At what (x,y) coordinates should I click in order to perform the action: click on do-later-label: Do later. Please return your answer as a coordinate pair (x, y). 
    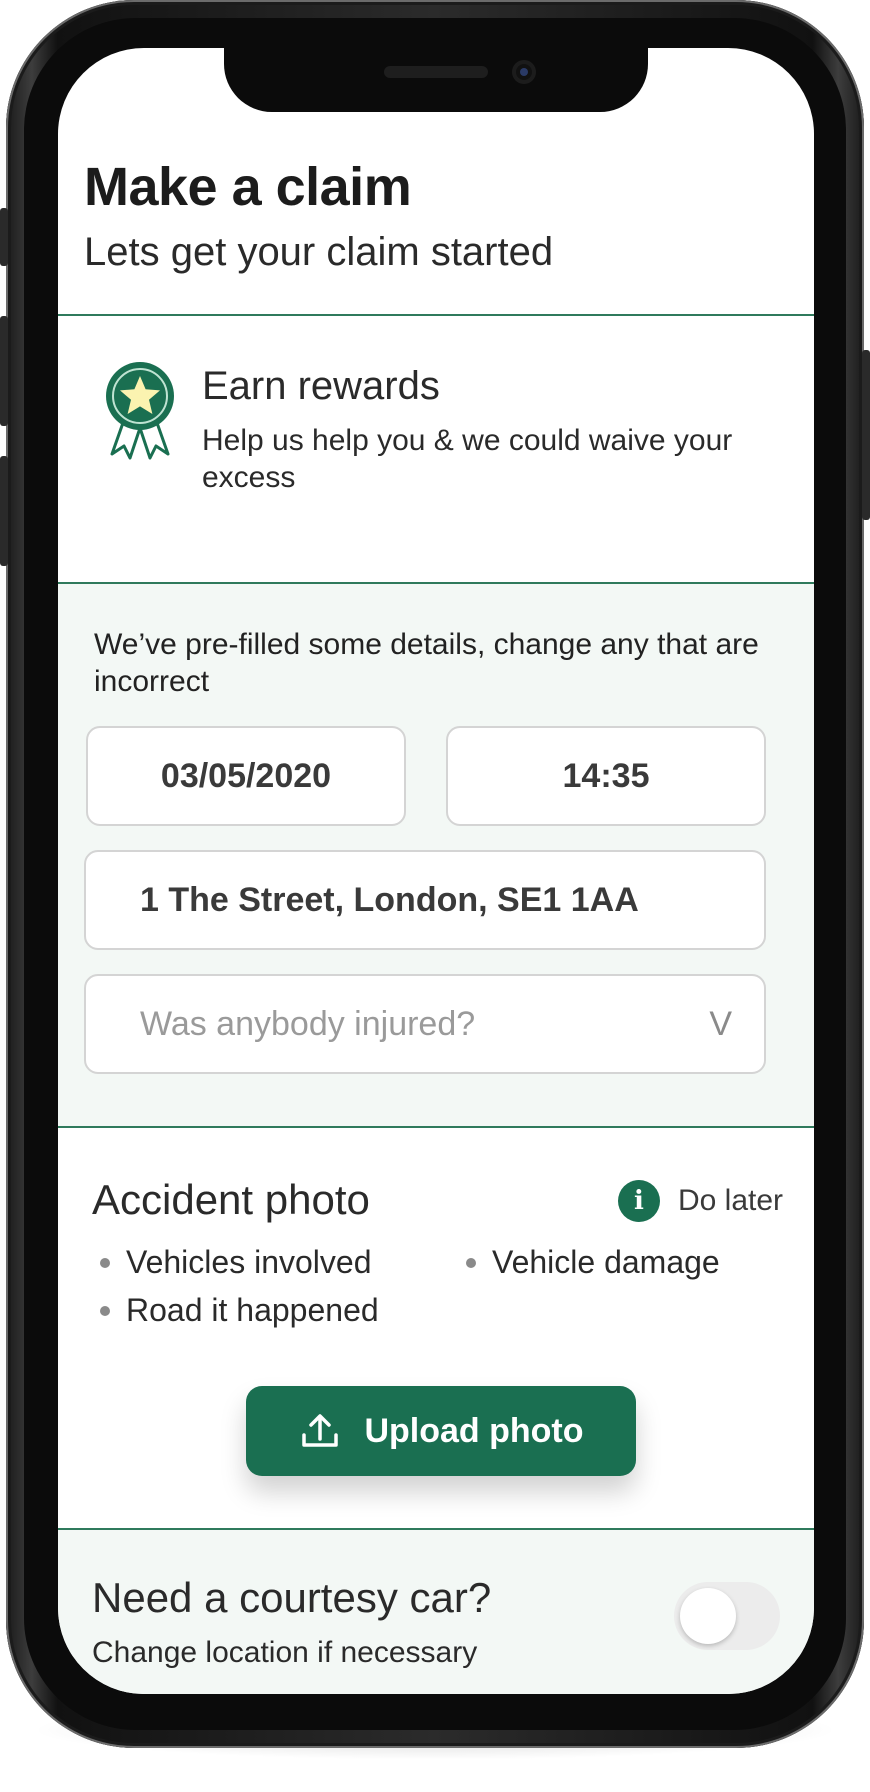
    Looking at the image, I should click on (731, 1200).